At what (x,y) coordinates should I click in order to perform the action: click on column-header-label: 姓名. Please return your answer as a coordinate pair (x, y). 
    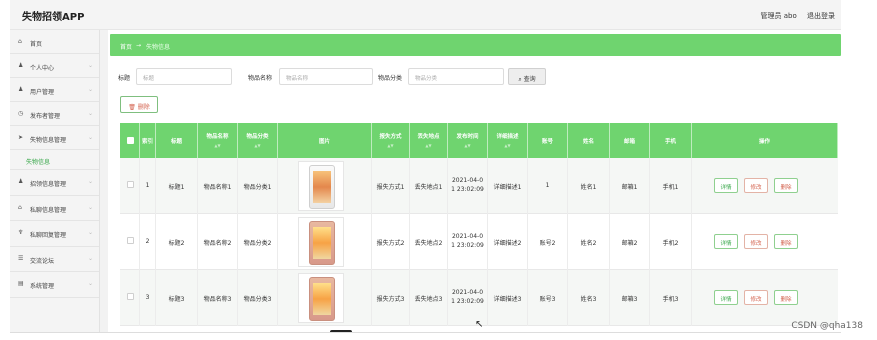
    Looking at the image, I should click on (588, 142).